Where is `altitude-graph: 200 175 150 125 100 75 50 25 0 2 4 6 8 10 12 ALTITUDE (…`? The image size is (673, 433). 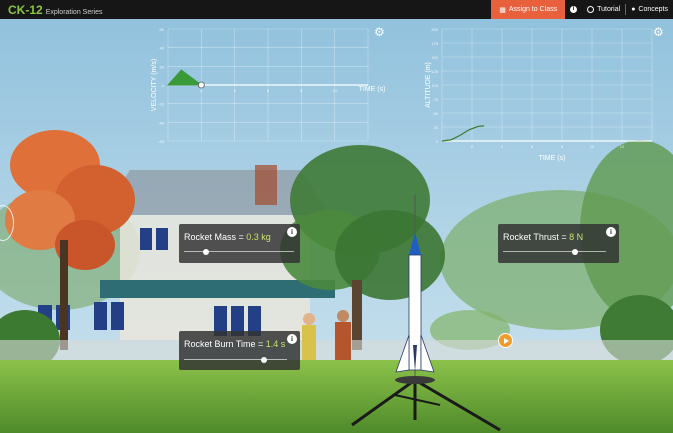
altitude-graph: 200 175 150 125 100 75 50 25 0 2 4 6 8 10 12 ALTITUDE (… is located at coordinates (539, 94).